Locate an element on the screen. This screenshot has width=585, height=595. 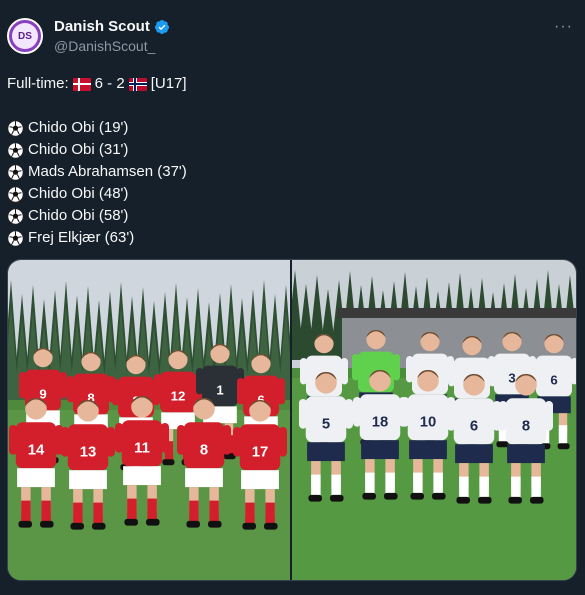
result-prefix: Full-time: is located at coordinates (38, 83).